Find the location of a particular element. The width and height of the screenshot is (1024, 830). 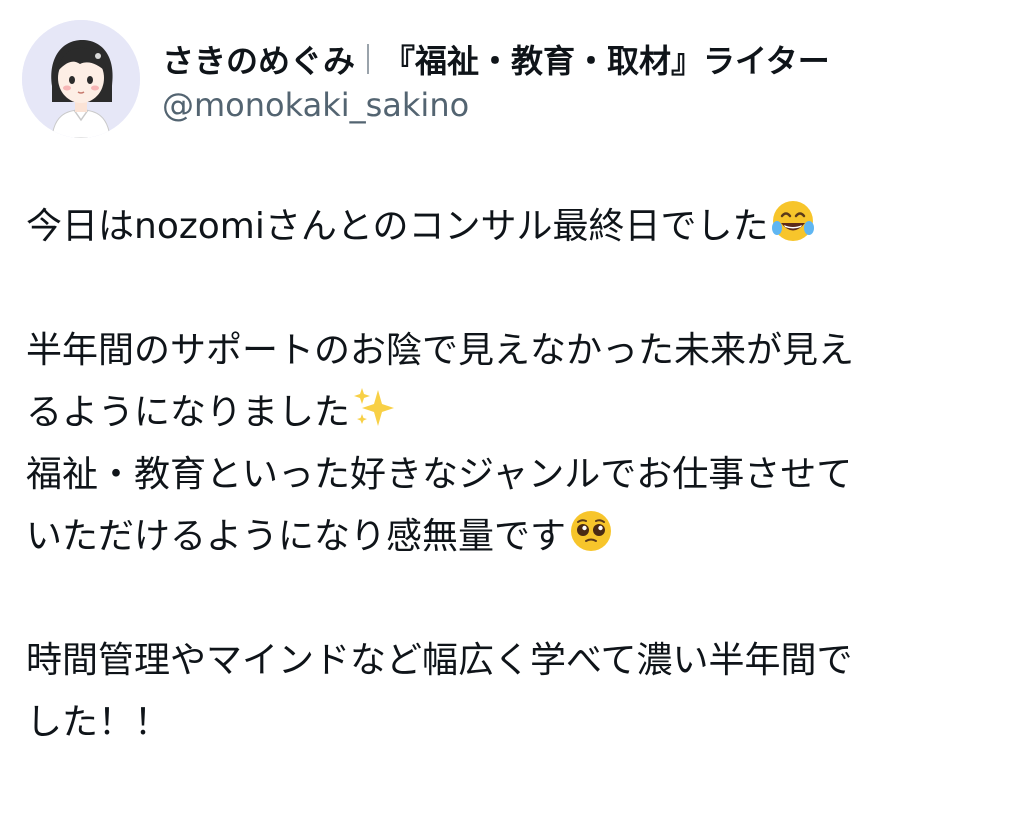

tweet-line: いただけるようになり感無量です is located at coordinates (511, 537).